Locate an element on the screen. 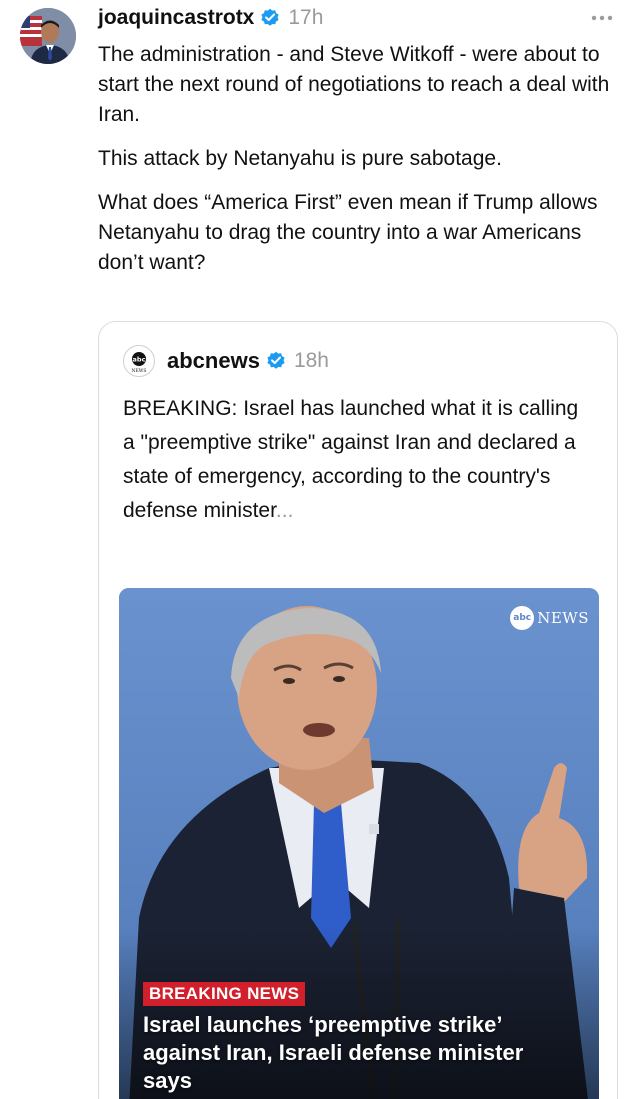  avatar is located at coordinates (48, 36).